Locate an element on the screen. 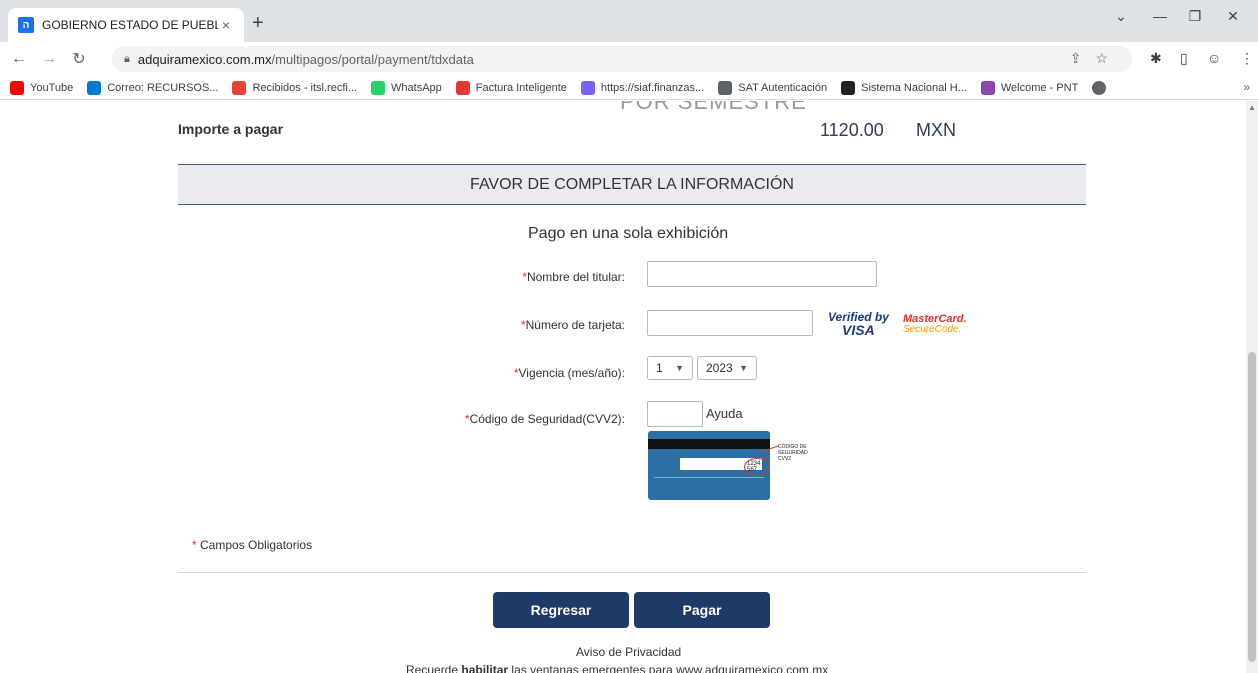 The width and height of the screenshot is (1258, 673). section-title: FAVOR DE COMPLETAR LA INFORMACIÓN is located at coordinates (632, 184).